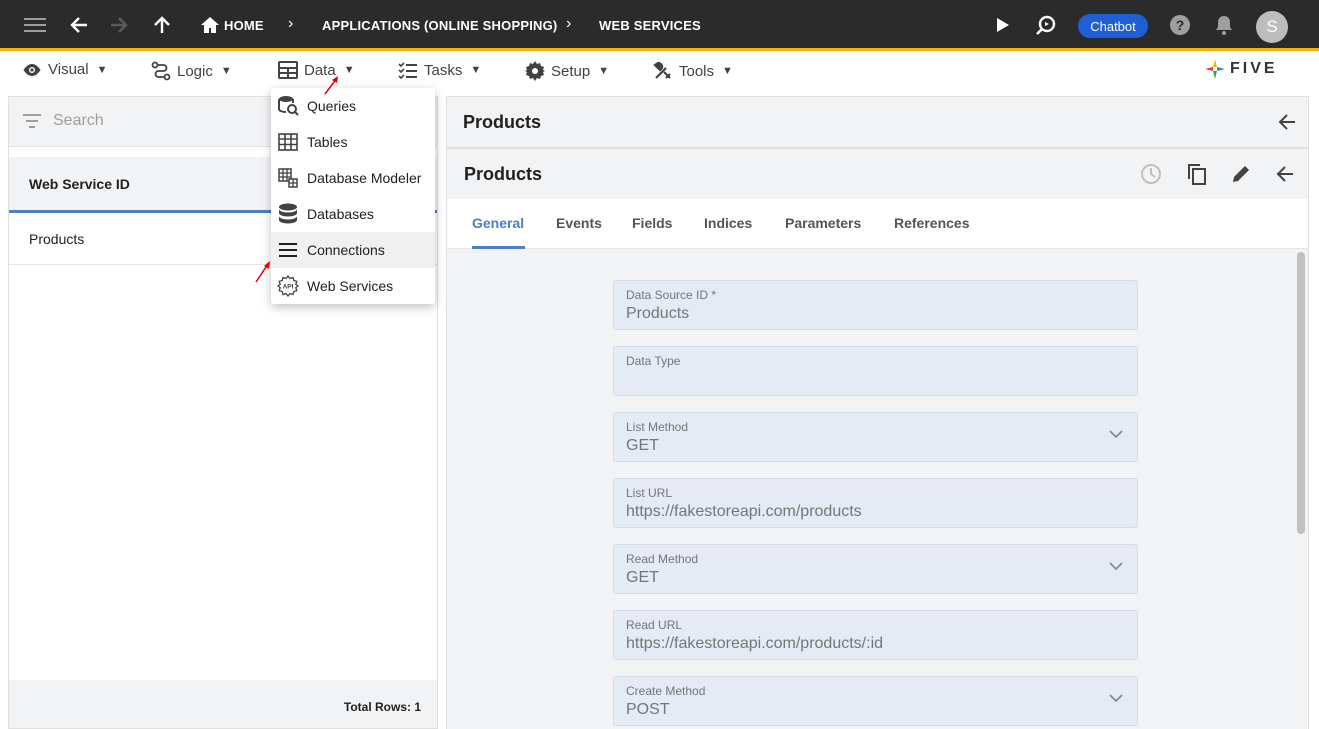  What do you see at coordinates (78, 121) in the screenshot?
I see `search-input: Search` at bounding box center [78, 121].